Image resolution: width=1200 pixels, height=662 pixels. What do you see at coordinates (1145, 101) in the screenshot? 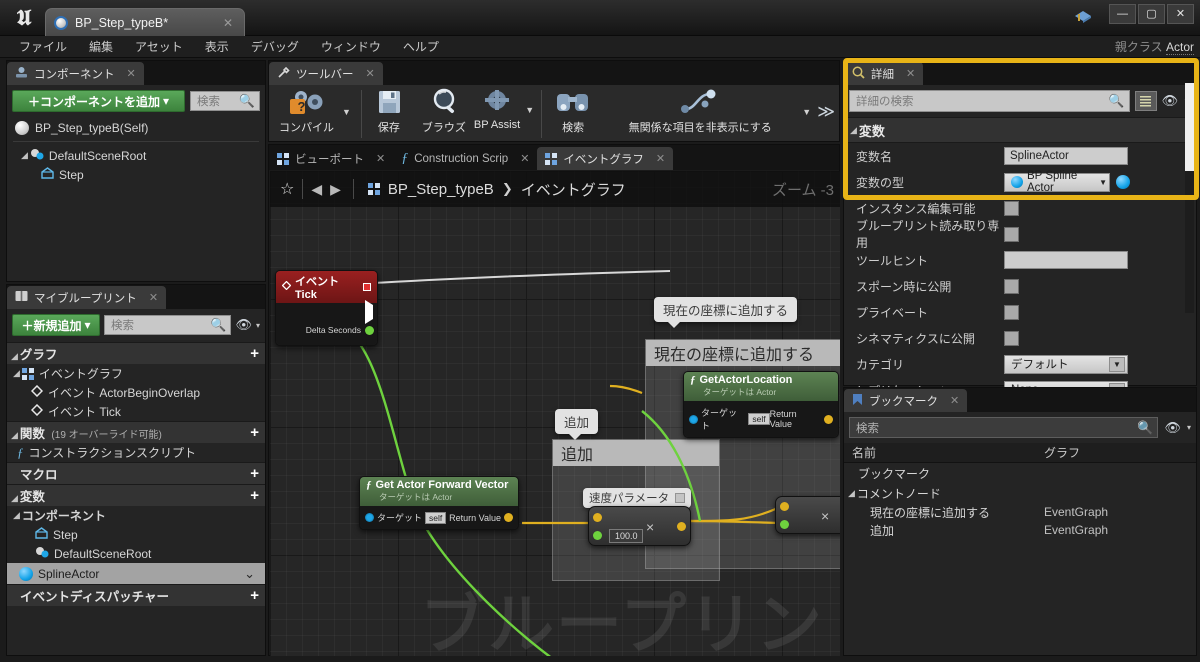
I see `details-grid-view-button` at bounding box center [1145, 101].